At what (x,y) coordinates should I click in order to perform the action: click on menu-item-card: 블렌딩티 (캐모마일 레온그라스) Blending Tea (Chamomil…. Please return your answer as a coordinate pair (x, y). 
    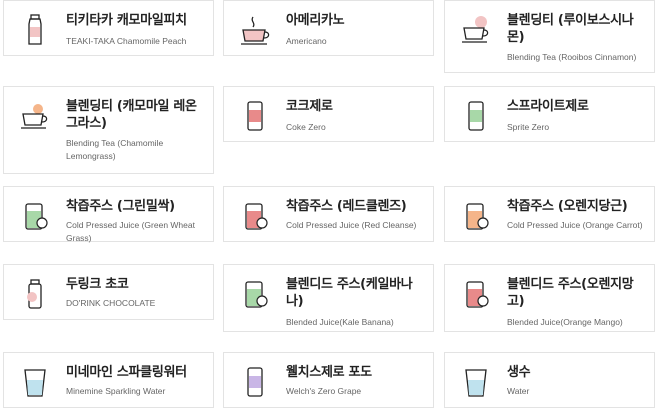
    Looking at the image, I should click on (108, 130).